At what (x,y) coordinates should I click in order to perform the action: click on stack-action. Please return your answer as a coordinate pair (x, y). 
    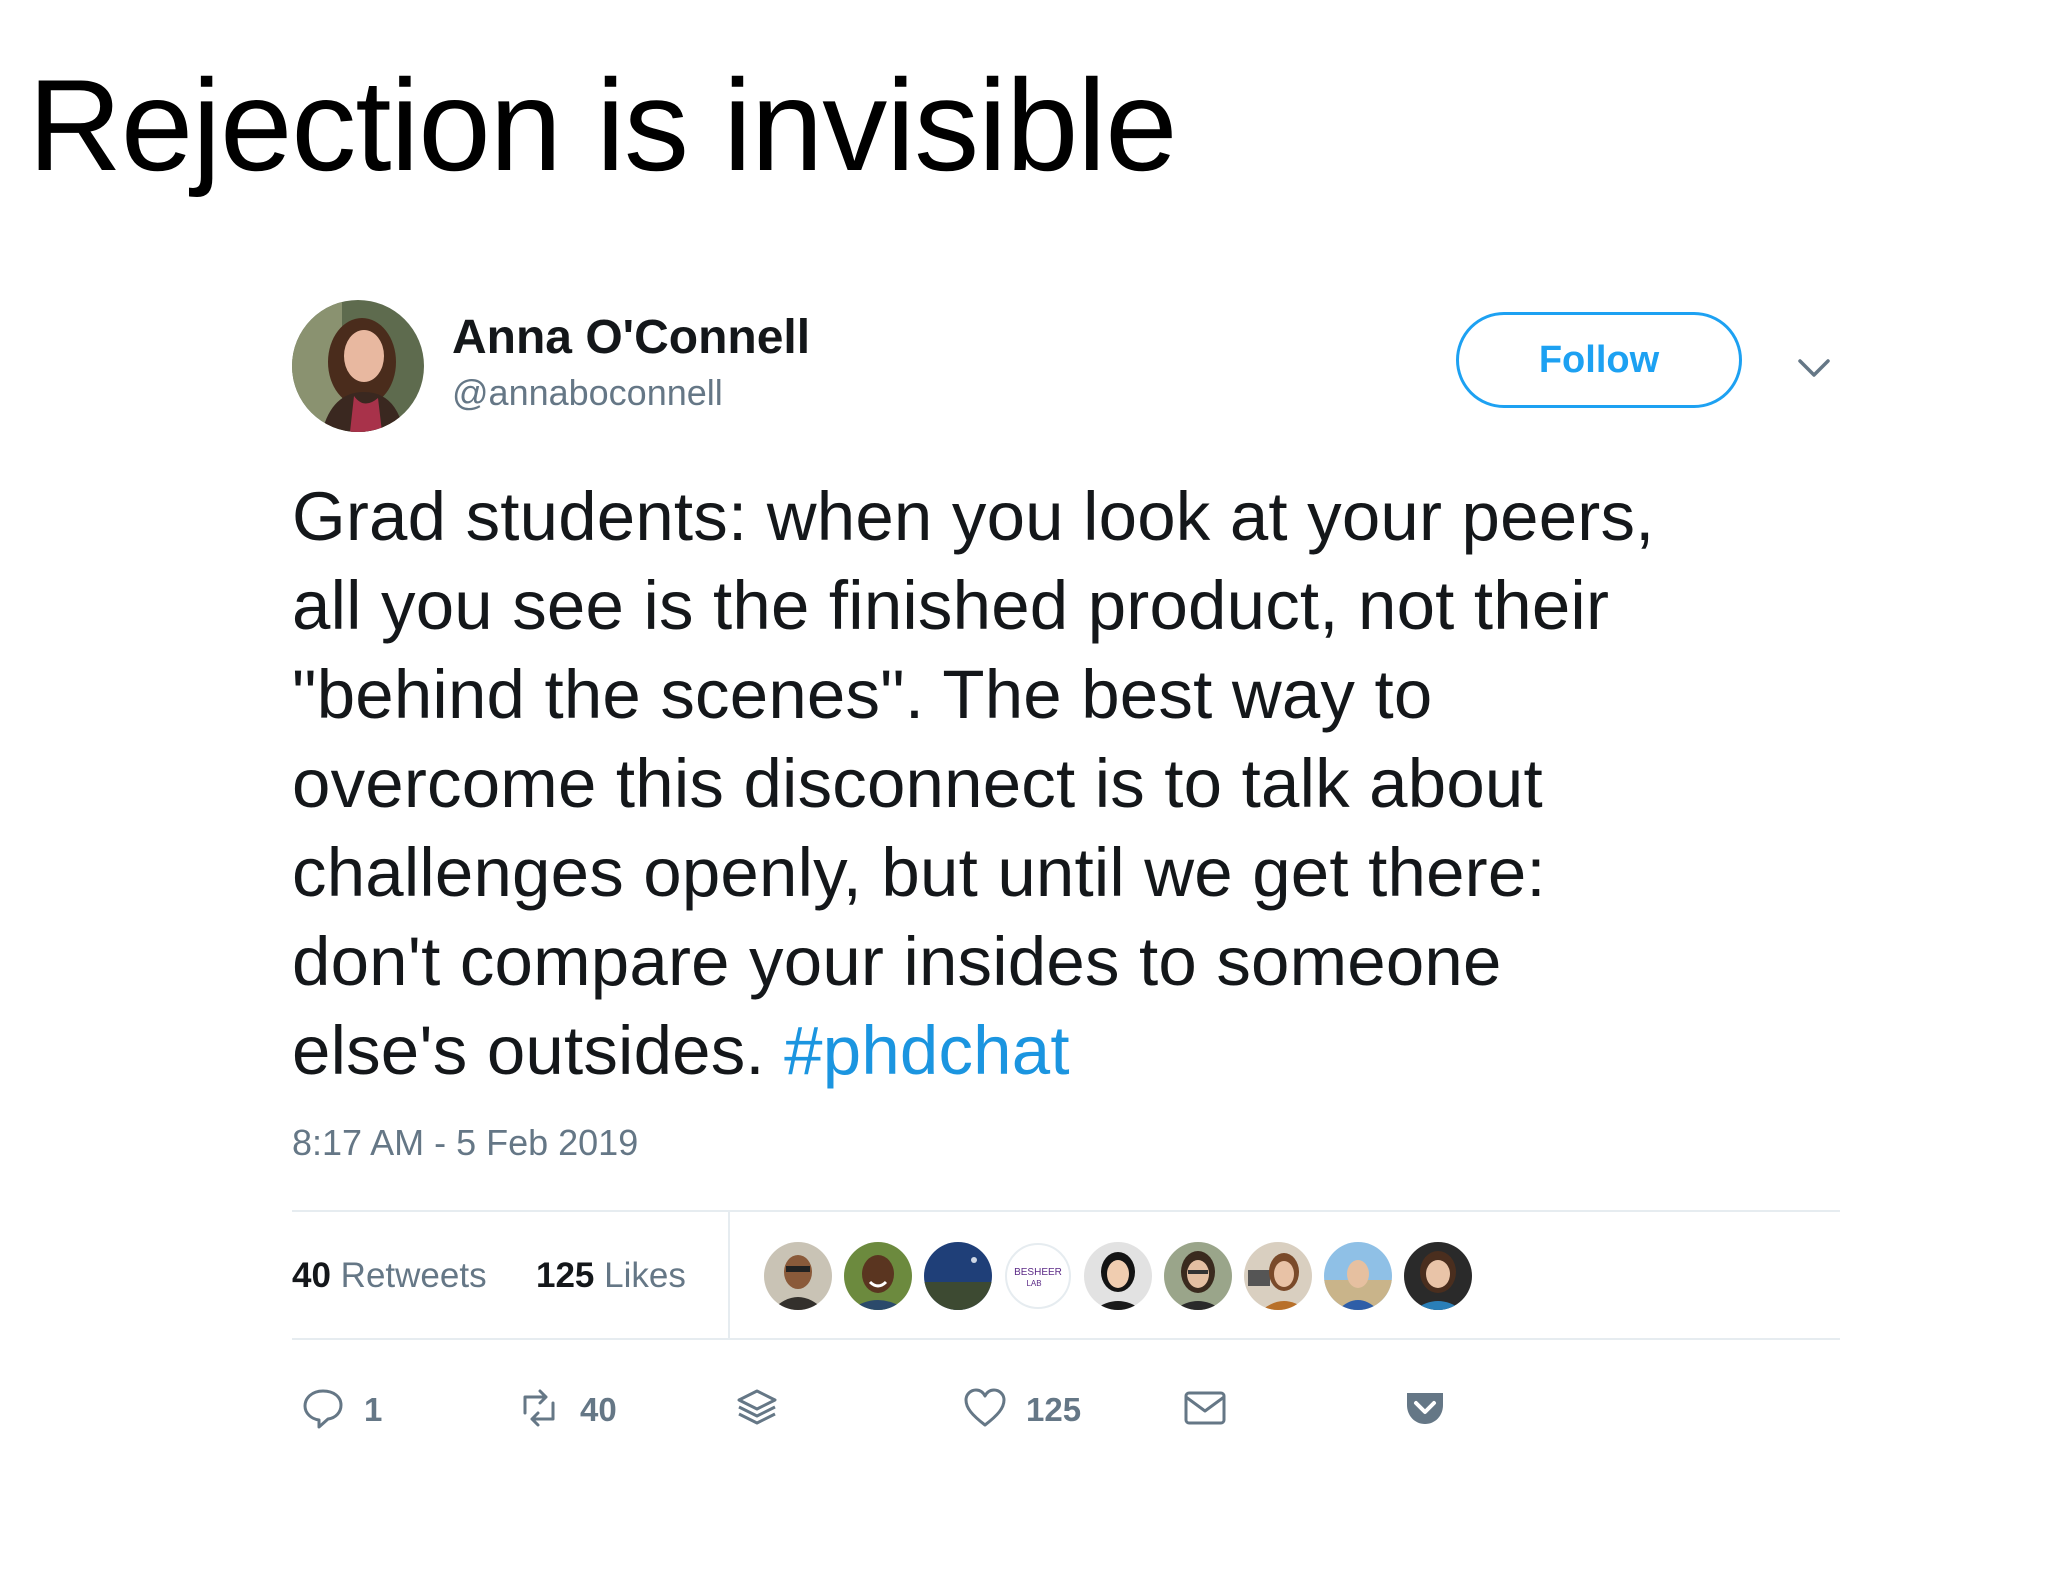
    Looking at the image, I should click on (757, 1410).